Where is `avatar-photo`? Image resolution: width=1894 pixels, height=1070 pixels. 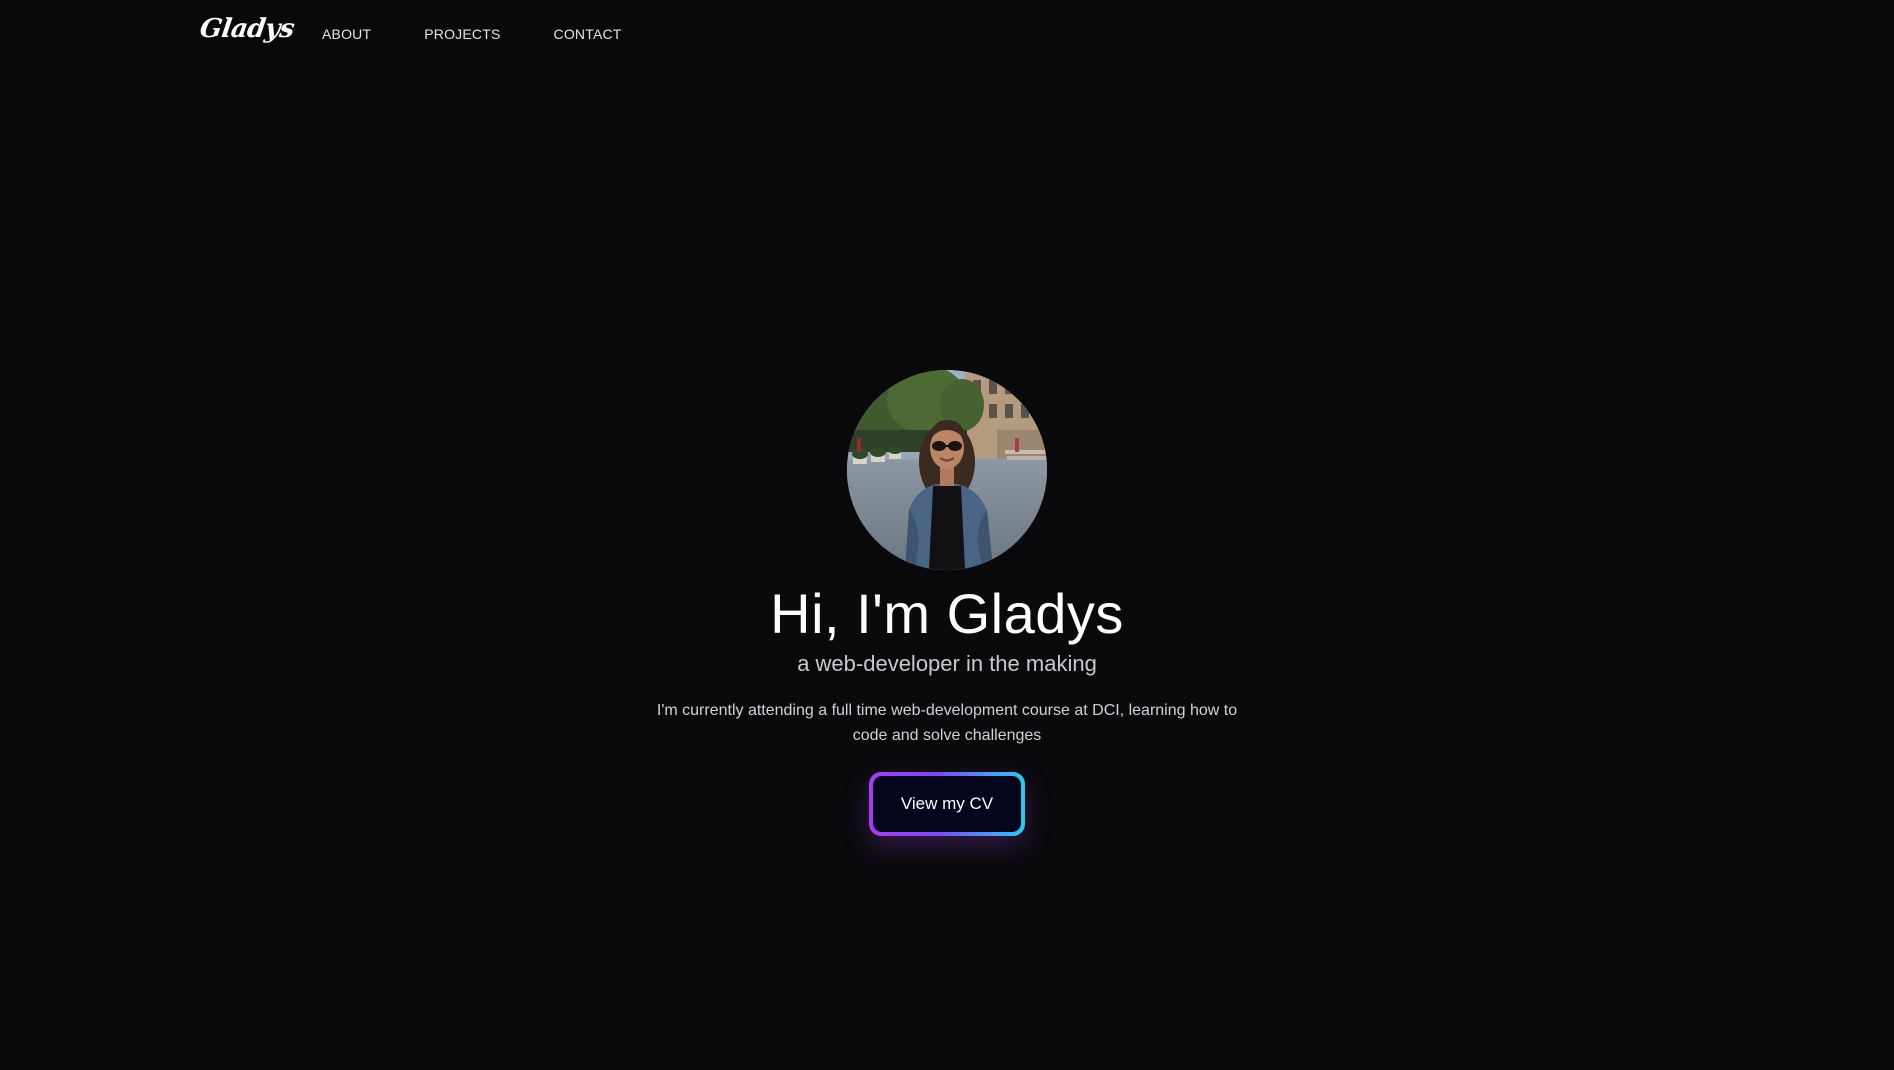
avatar-photo is located at coordinates (947, 470).